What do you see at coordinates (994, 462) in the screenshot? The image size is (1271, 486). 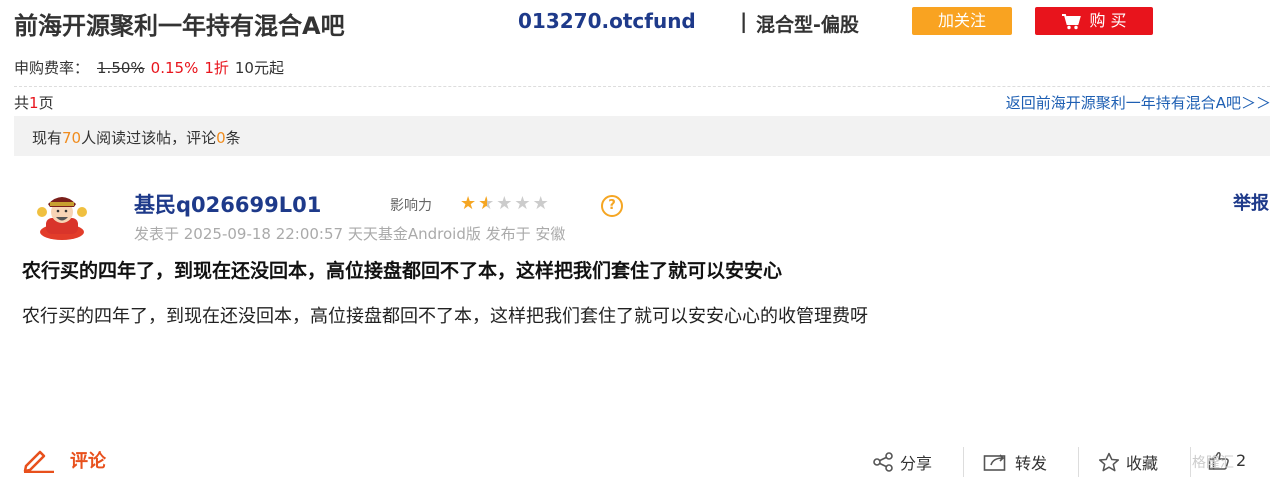 I see `forward-icon` at bounding box center [994, 462].